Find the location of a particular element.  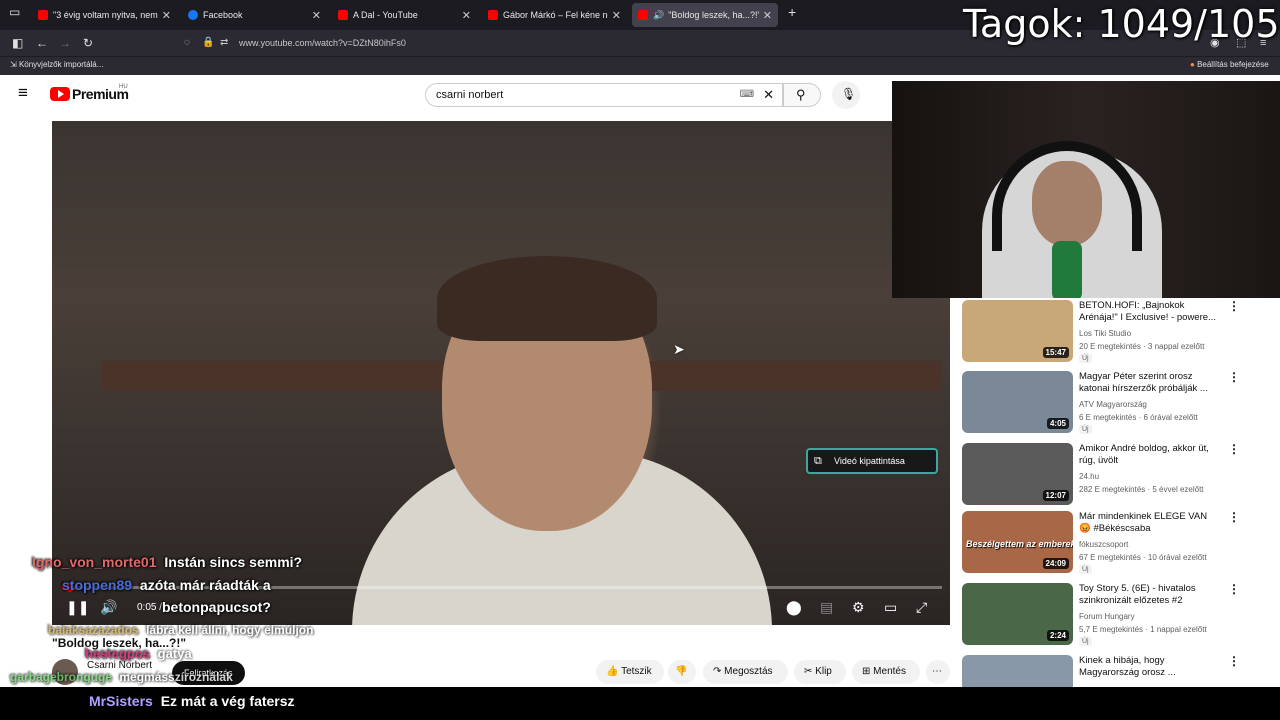

channel-name: ATV Magyarország is located at coordinates (1113, 404).